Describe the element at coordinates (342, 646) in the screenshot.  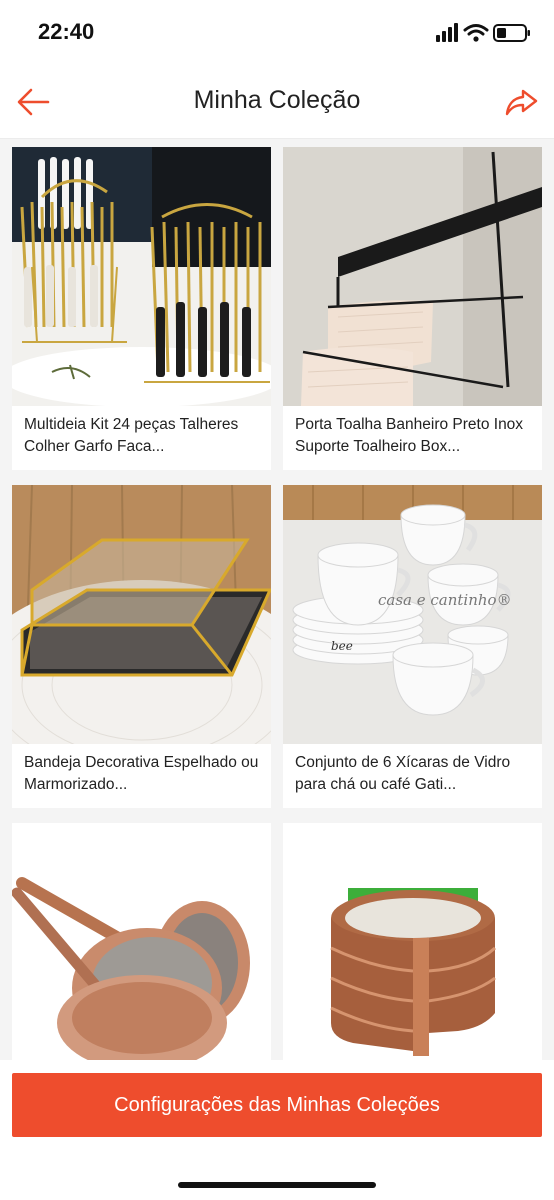
I see `cup-text: bee` at that location.